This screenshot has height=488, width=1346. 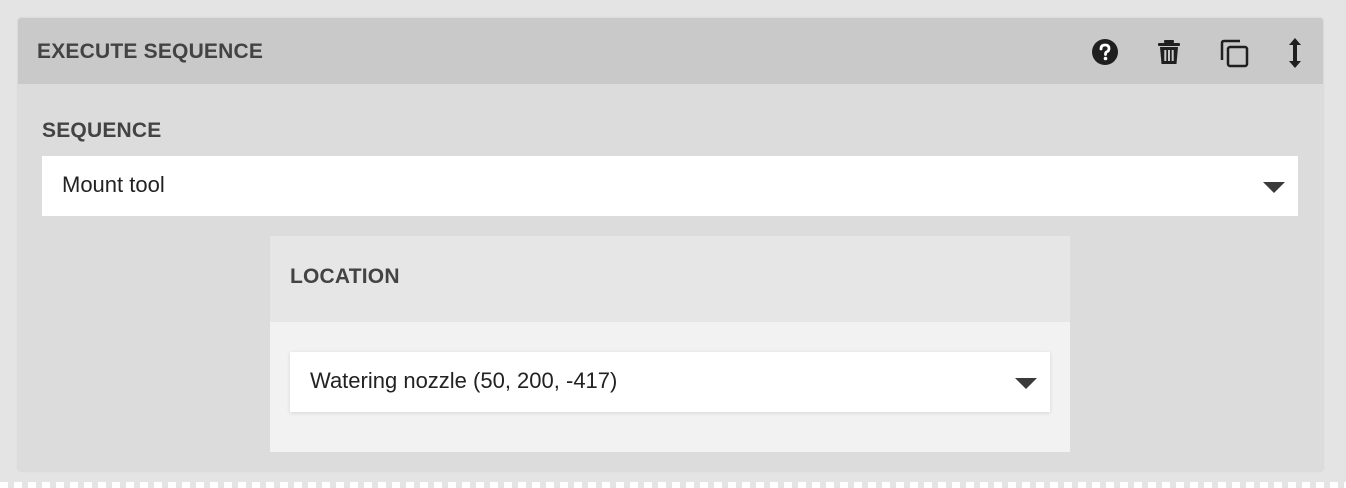 What do you see at coordinates (1105, 52) in the screenshot?
I see `help-icon` at bounding box center [1105, 52].